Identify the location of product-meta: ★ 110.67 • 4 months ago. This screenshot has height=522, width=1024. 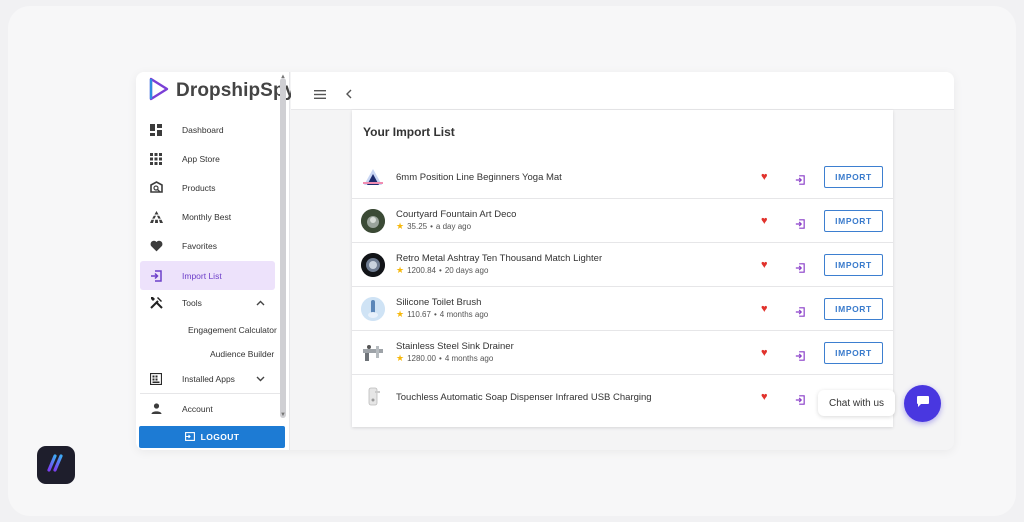
(442, 314).